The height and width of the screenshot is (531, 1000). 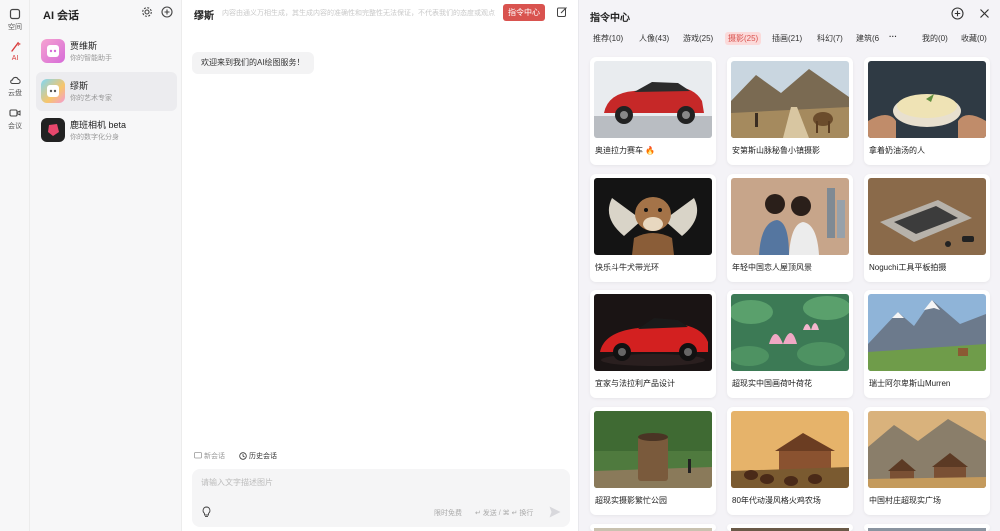 I want to click on tab-portrait: 人像(43), so click(x=654, y=38).